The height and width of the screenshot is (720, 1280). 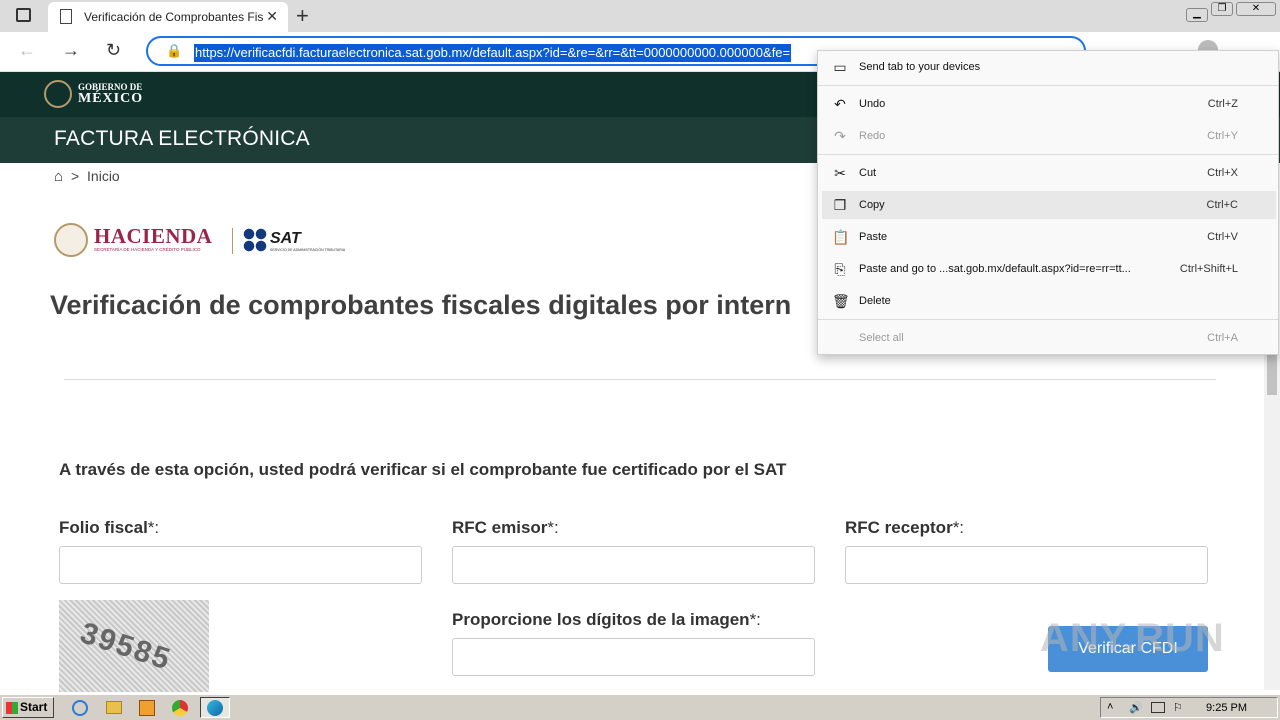 What do you see at coordinates (1208, 269) in the screenshot?
I see `menu-paste-go-shortcut: Ctrl+Shift+L` at bounding box center [1208, 269].